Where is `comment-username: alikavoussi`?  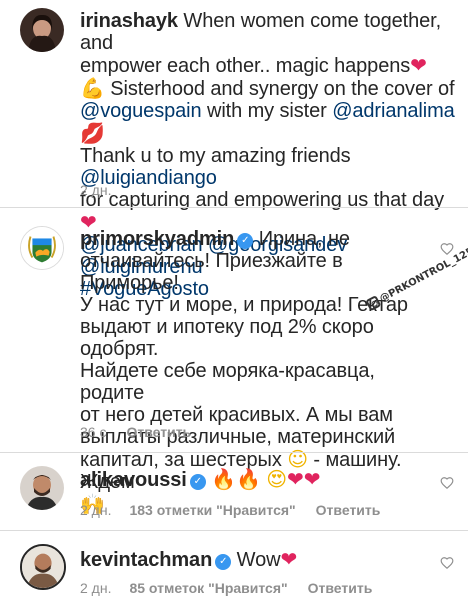 comment-username: alikavoussi is located at coordinates (133, 480).